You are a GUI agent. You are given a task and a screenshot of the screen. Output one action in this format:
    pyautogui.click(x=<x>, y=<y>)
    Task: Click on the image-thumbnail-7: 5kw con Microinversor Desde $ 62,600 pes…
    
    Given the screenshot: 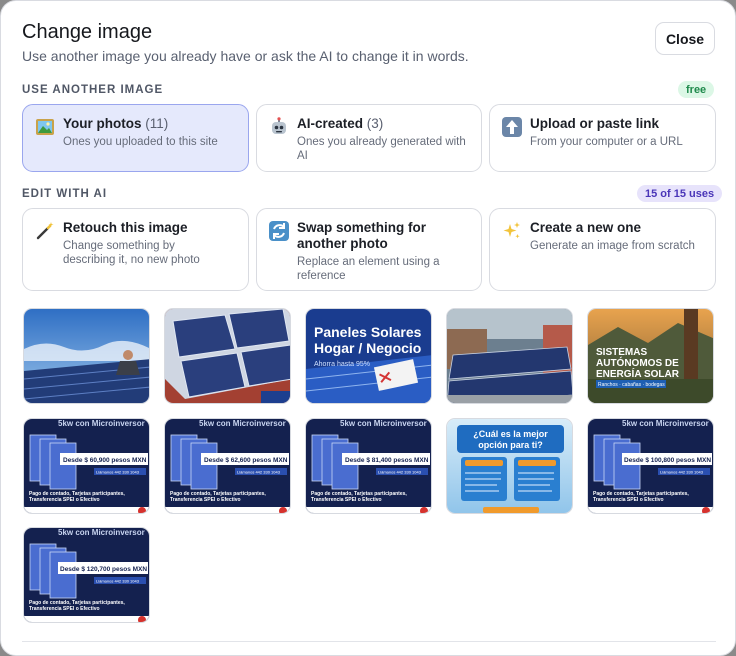 What is the action you would take?
    pyautogui.click(x=227, y=466)
    